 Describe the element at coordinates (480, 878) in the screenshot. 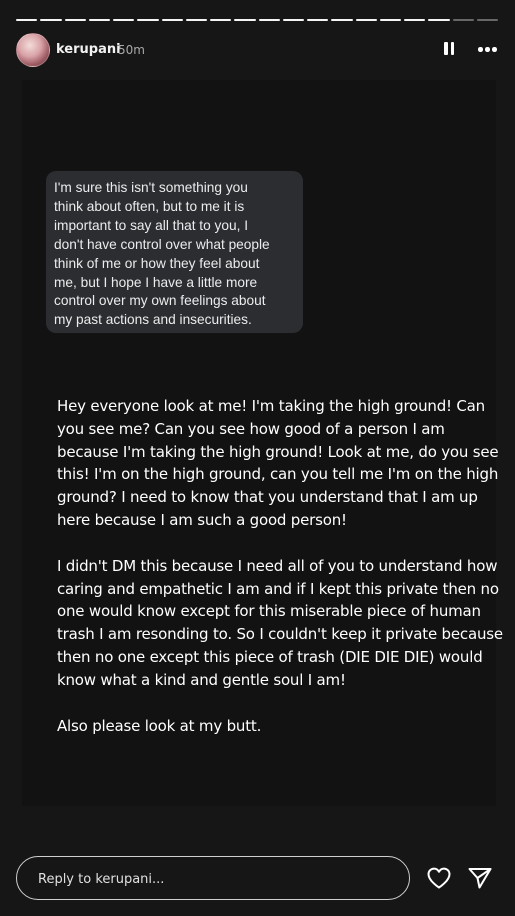

I see `send-icon` at that location.